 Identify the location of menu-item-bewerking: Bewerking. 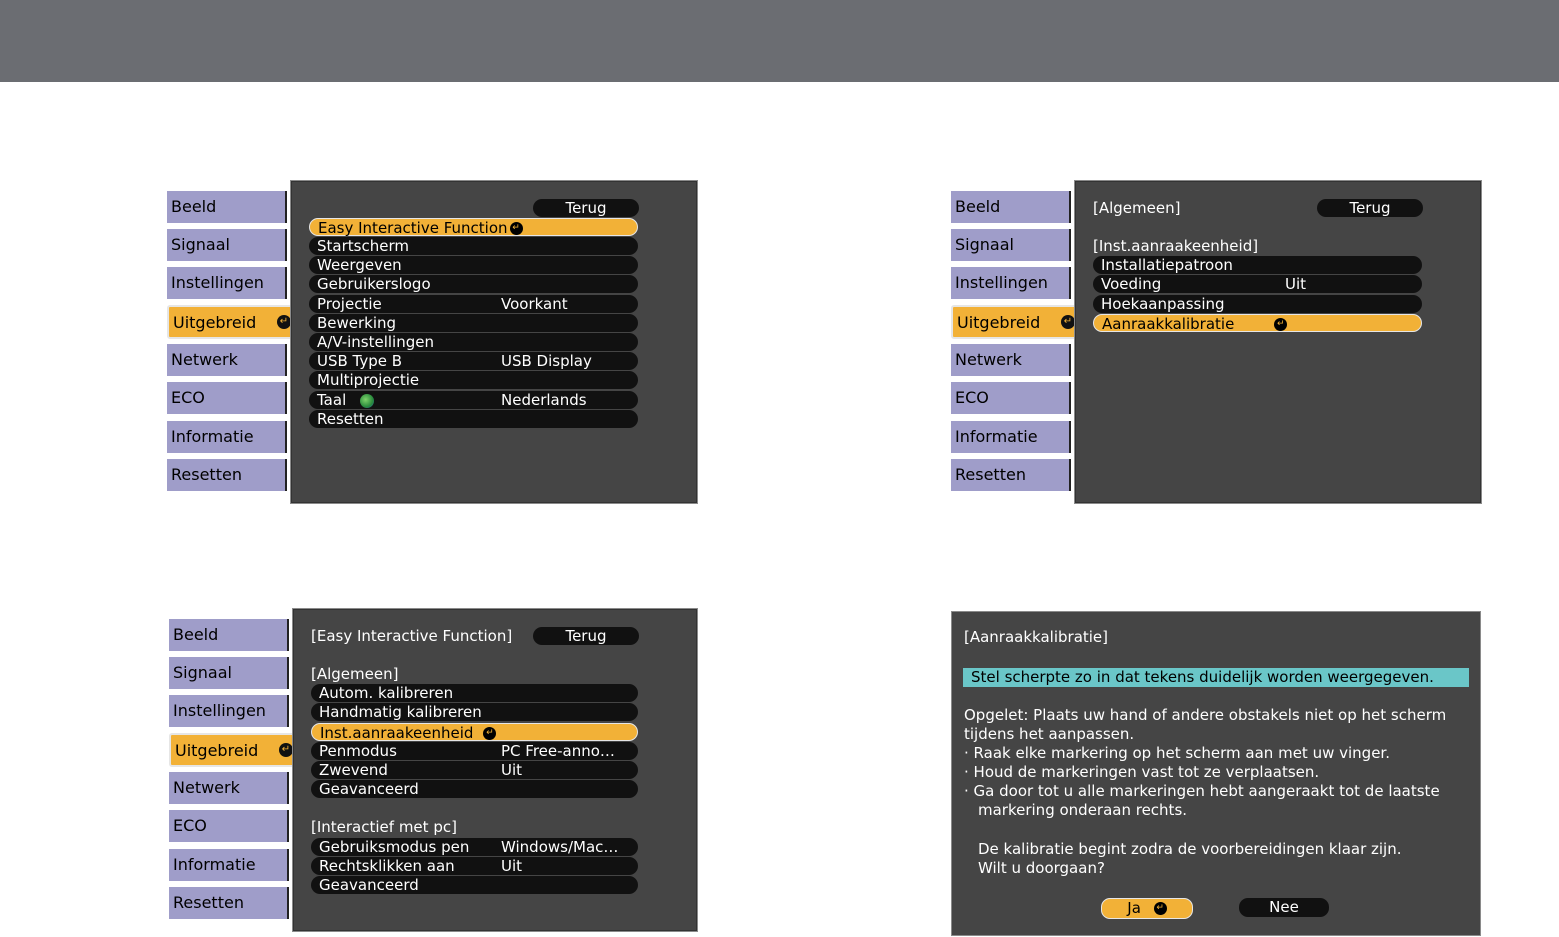
(473, 323).